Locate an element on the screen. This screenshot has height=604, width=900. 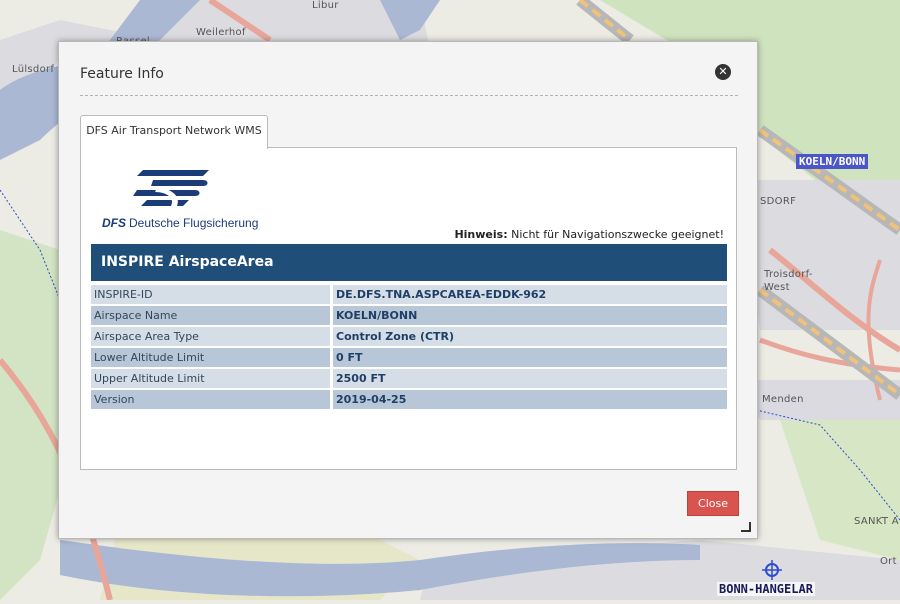
info-header: INSPIRE AirspaceArea is located at coordinates (409, 262).